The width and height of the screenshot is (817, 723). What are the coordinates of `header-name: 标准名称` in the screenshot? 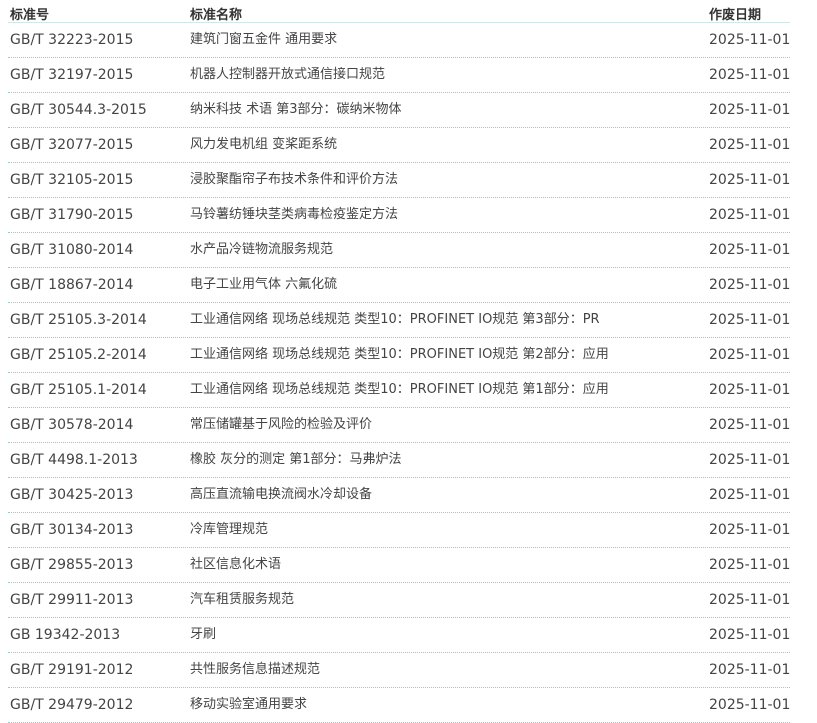 It's located at (216, 15).